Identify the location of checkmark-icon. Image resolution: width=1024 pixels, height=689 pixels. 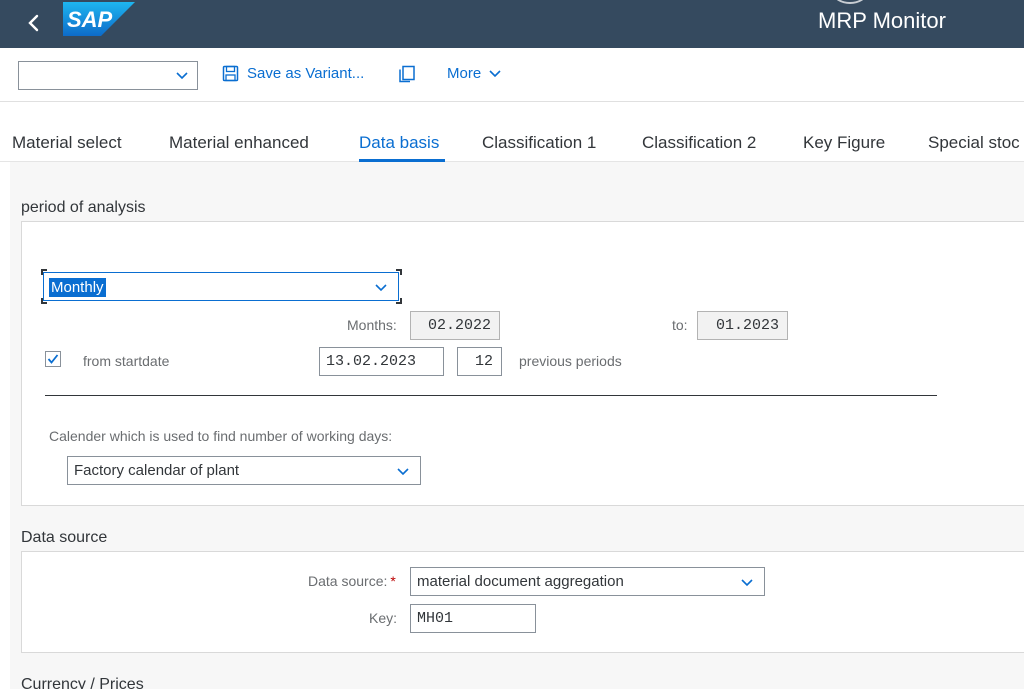
(53, 359).